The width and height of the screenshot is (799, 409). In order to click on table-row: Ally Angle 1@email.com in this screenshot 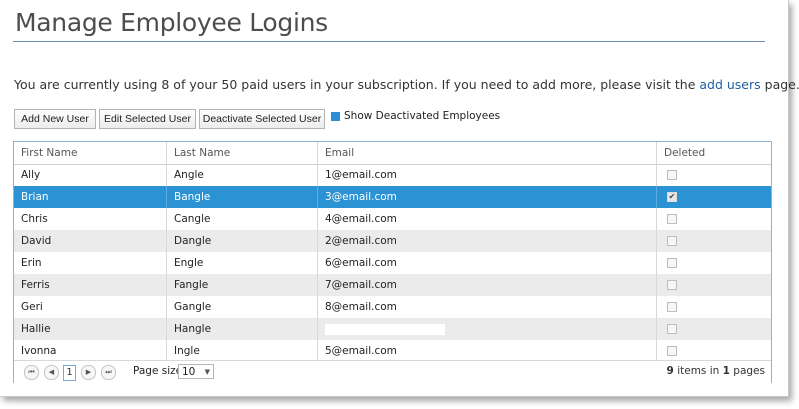, I will do `click(392, 175)`.